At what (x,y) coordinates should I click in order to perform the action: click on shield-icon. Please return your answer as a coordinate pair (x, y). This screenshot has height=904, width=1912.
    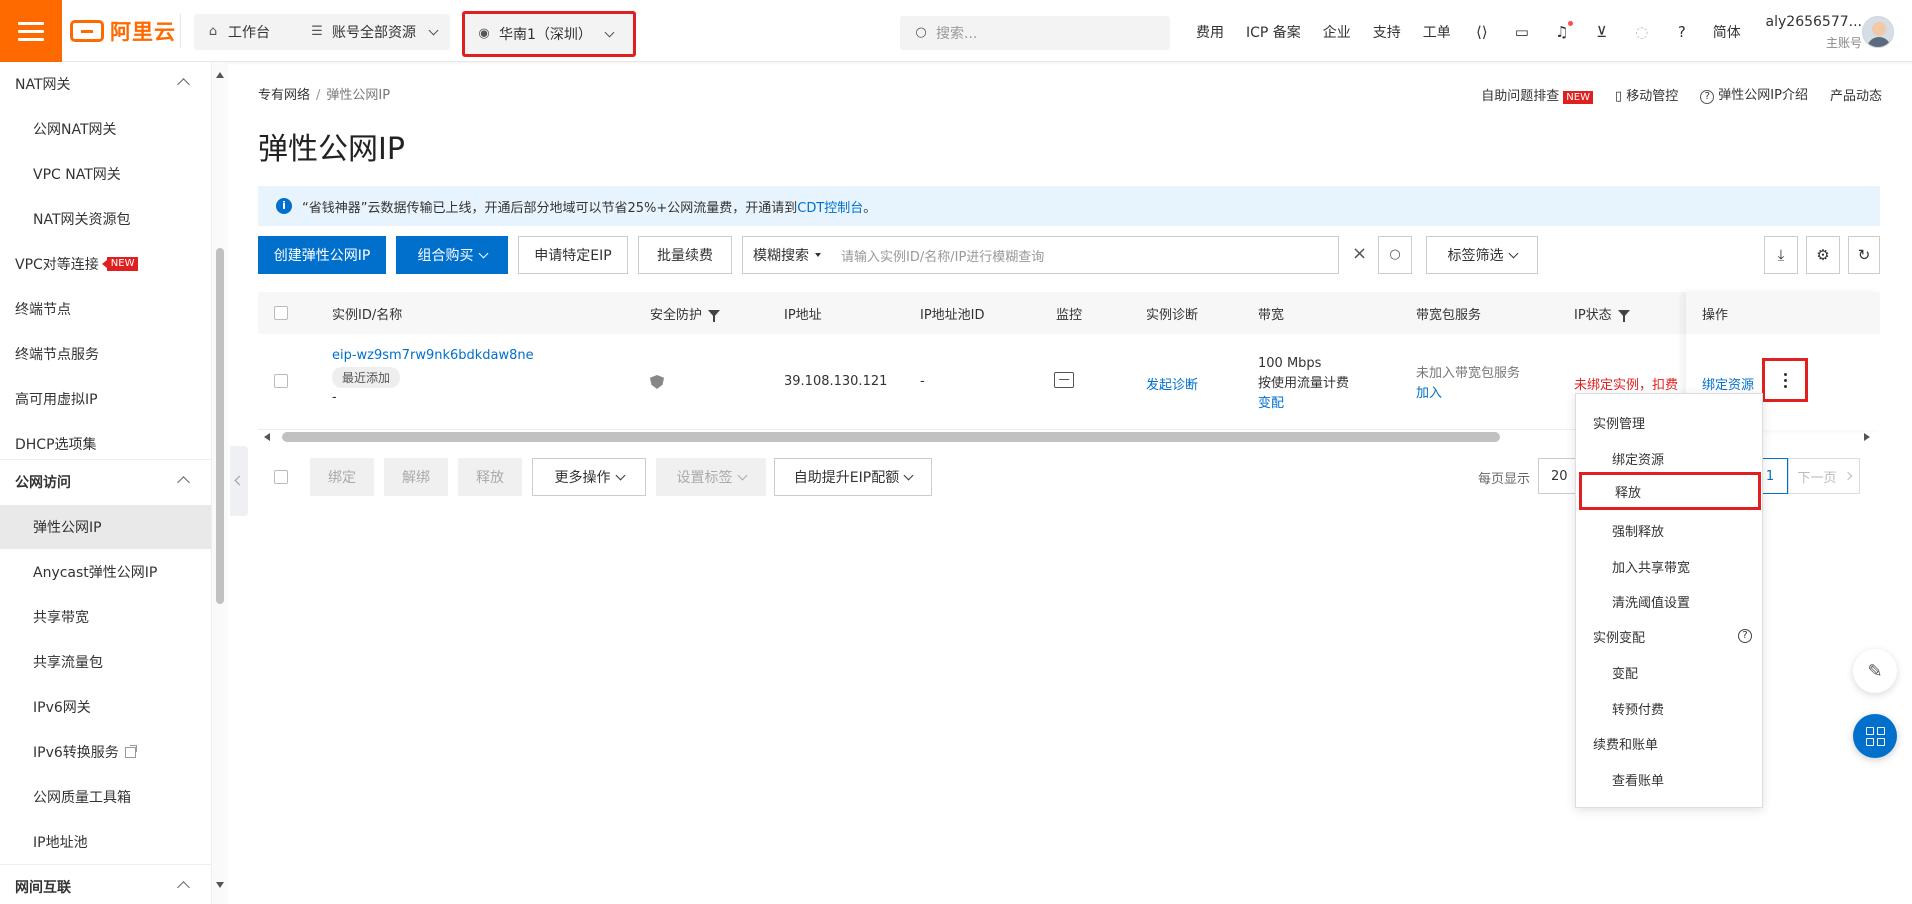
    Looking at the image, I should click on (657, 382).